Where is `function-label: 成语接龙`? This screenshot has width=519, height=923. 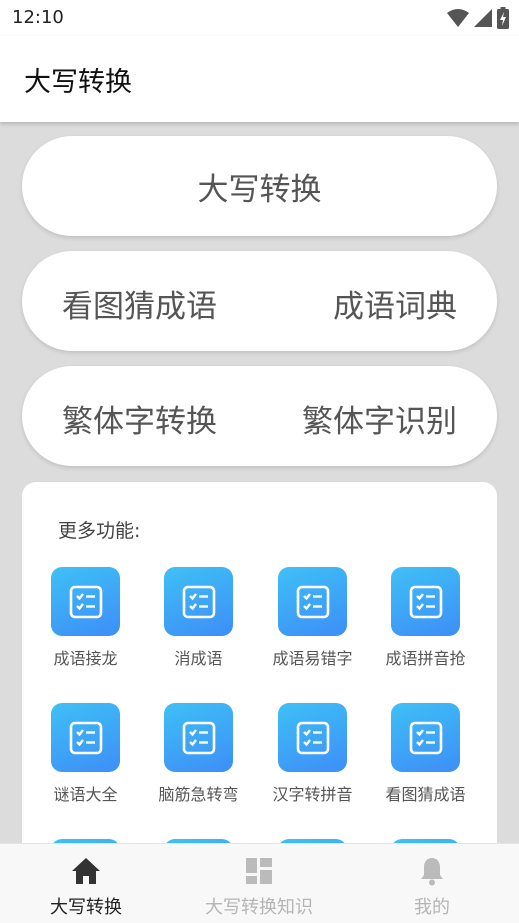
function-label: 成语接龙 is located at coordinates (85, 658).